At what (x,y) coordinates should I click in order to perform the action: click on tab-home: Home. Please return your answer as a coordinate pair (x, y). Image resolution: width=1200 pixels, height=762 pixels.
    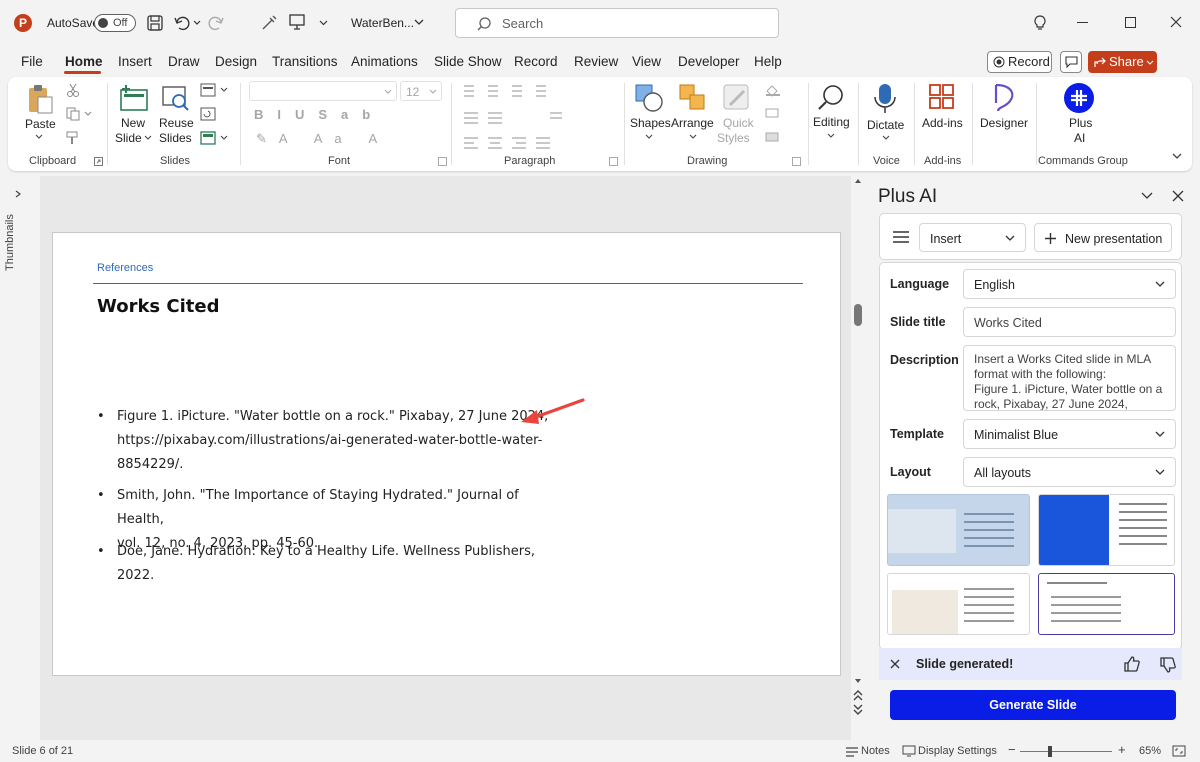
    Looking at the image, I should click on (84, 61).